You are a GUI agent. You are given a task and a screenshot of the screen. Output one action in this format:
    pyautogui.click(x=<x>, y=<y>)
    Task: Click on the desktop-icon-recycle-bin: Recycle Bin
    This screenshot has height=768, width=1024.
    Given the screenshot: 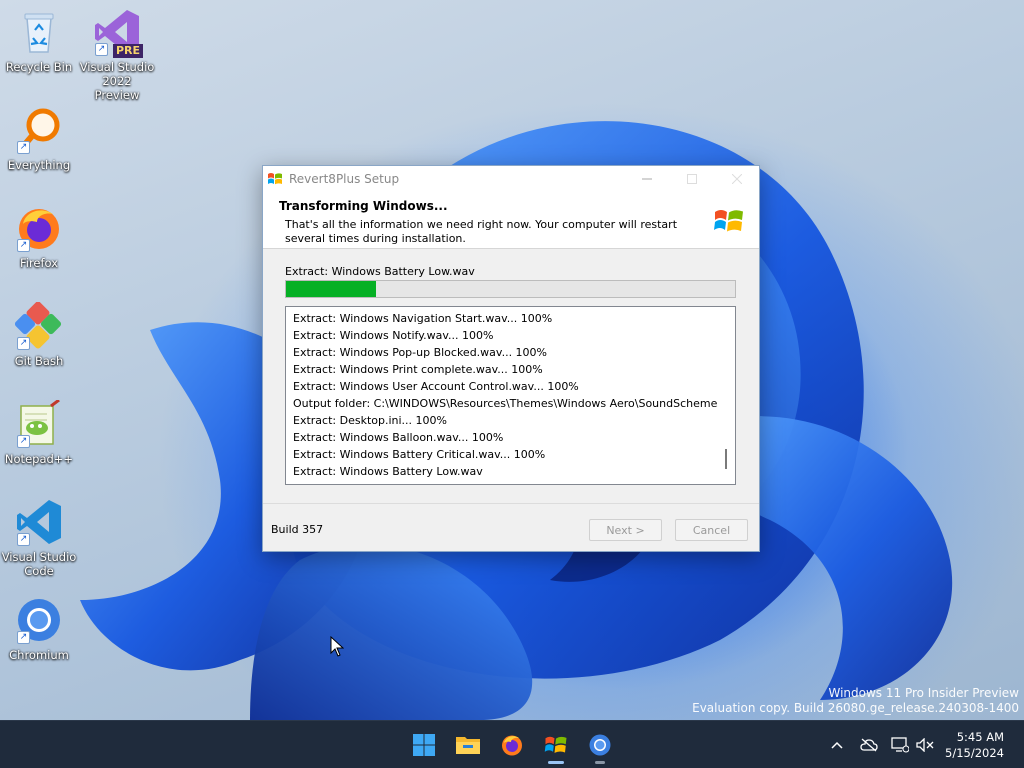 What is the action you would take?
    pyautogui.click(x=39, y=41)
    